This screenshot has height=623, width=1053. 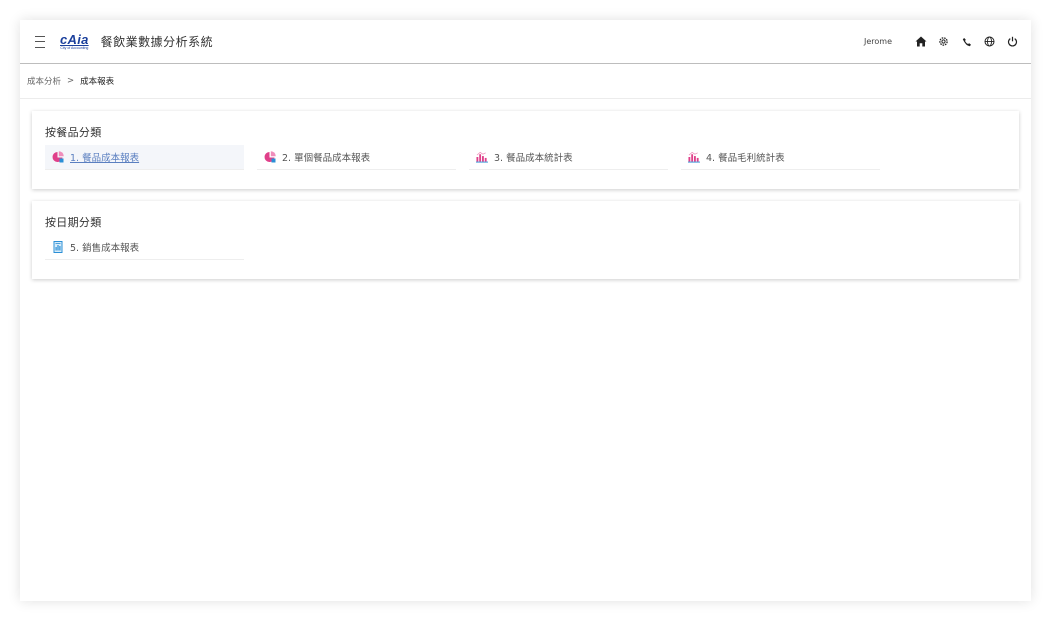 What do you see at coordinates (73, 132) in the screenshot?
I see `section-title: 按餐品分類` at bounding box center [73, 132].